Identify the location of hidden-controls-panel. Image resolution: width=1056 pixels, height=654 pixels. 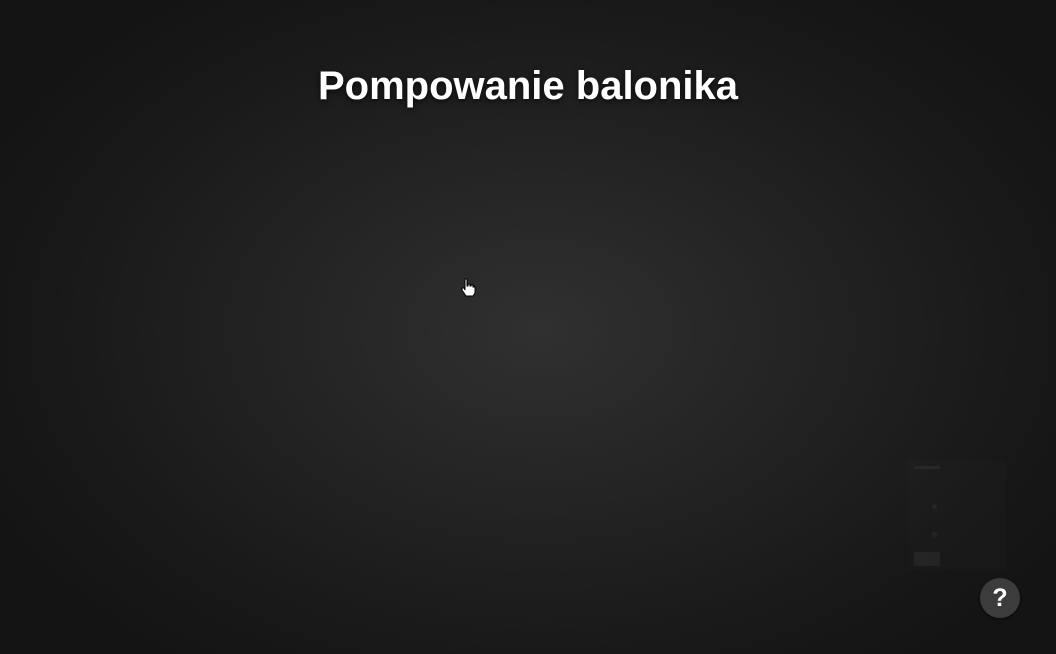
(957, 515).